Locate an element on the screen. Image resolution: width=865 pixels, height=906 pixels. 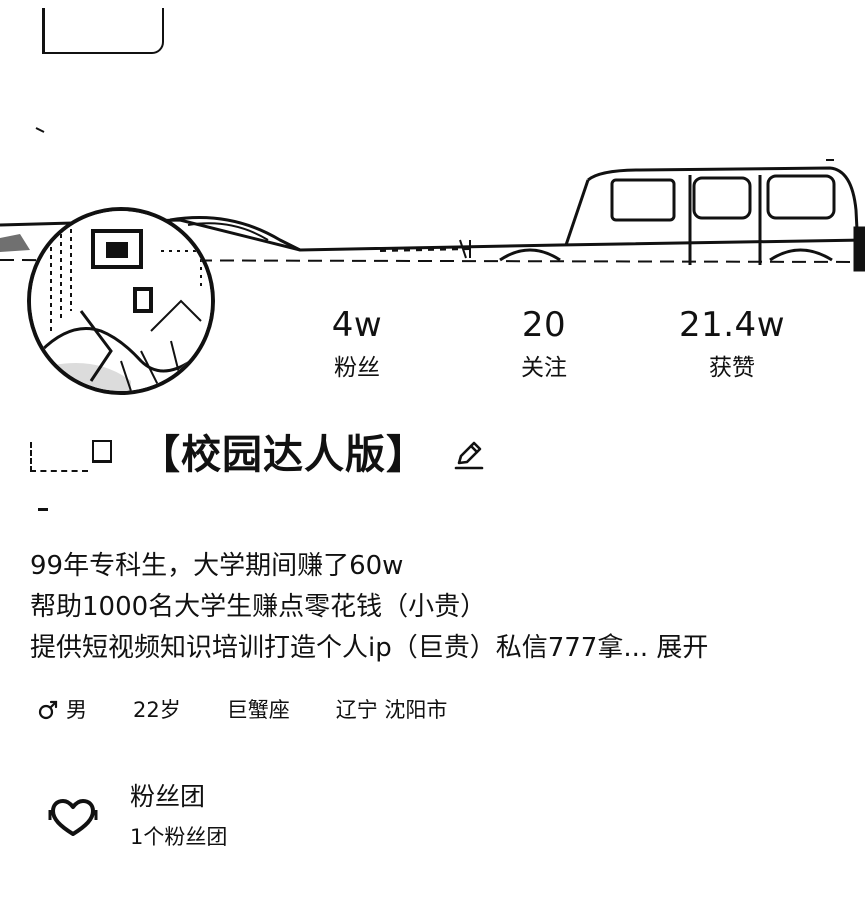
stat-value: 4w is located at coordinates (357, 325).